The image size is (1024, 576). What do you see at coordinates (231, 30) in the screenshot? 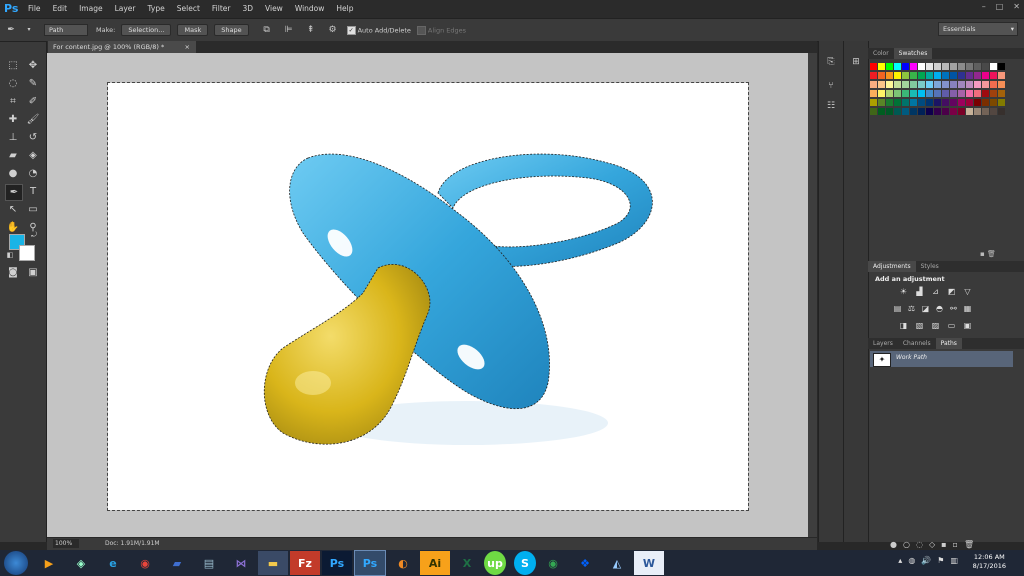
I see `make-shape-button: Shape` at bounding box center [231, 30].